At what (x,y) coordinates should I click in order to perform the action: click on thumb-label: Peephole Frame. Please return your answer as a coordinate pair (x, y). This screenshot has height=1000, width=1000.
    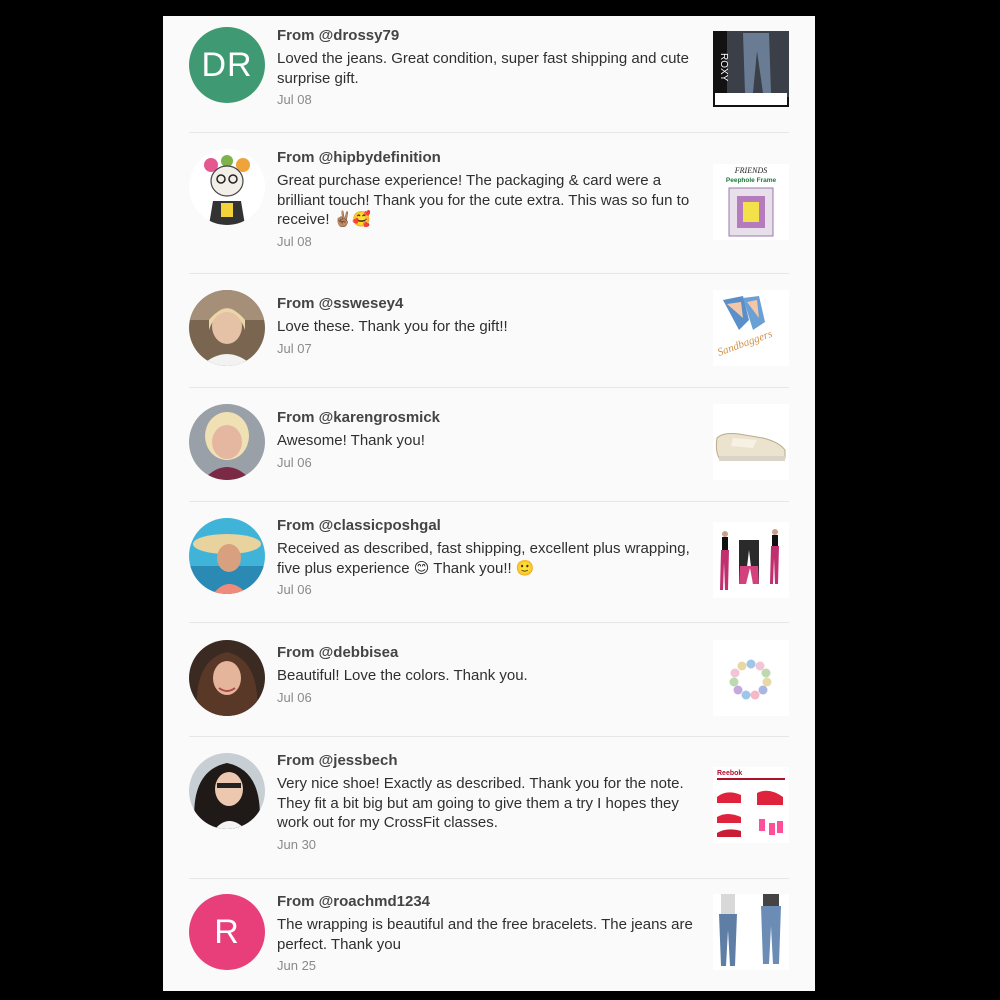
    Looking at the image, I should click on (751, 180).